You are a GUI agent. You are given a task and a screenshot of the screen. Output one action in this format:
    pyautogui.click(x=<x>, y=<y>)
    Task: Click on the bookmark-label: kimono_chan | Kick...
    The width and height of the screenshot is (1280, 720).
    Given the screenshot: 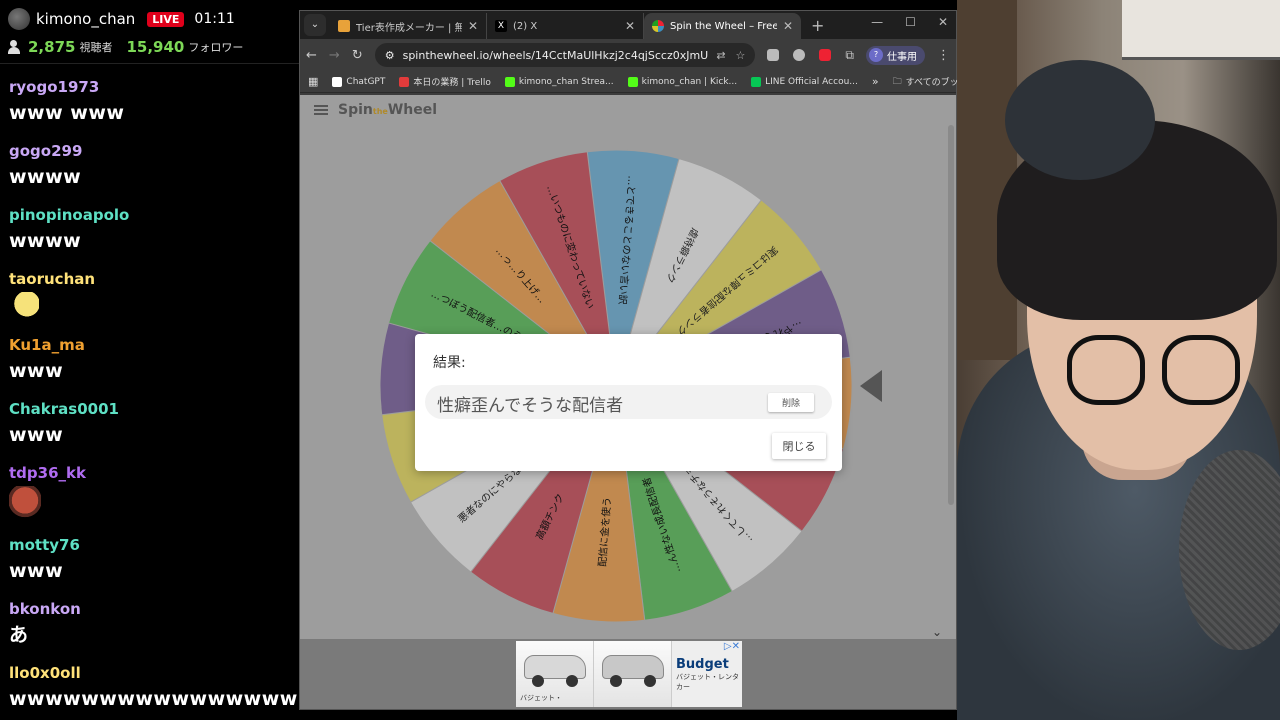 What is the action you would take?
    pyautogui.click(x=689, y=81)
    